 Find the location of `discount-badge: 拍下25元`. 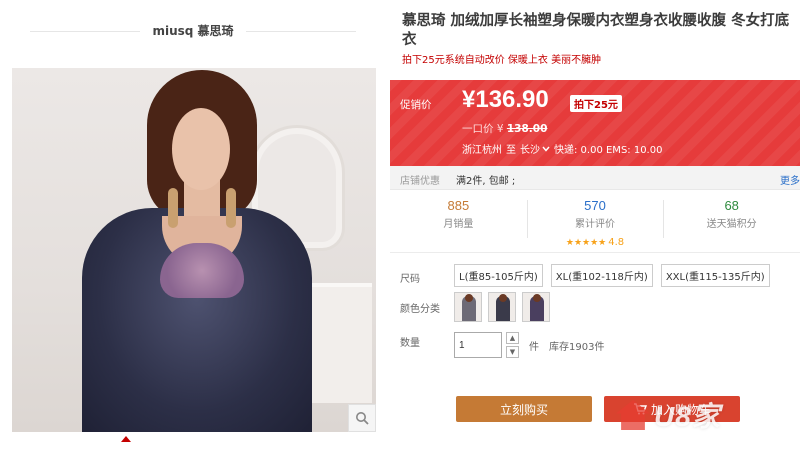

discount-badge: 拍下25元 is located at coordinates (596, 103).